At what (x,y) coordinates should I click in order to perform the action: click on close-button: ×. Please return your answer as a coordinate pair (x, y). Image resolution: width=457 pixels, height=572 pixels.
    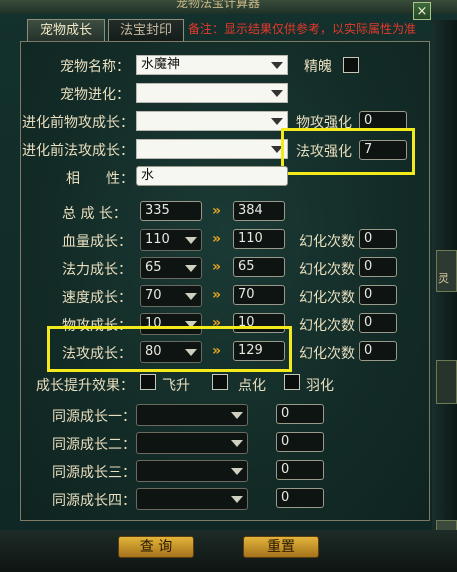
    Looking at the image, I should click on (422, 11).